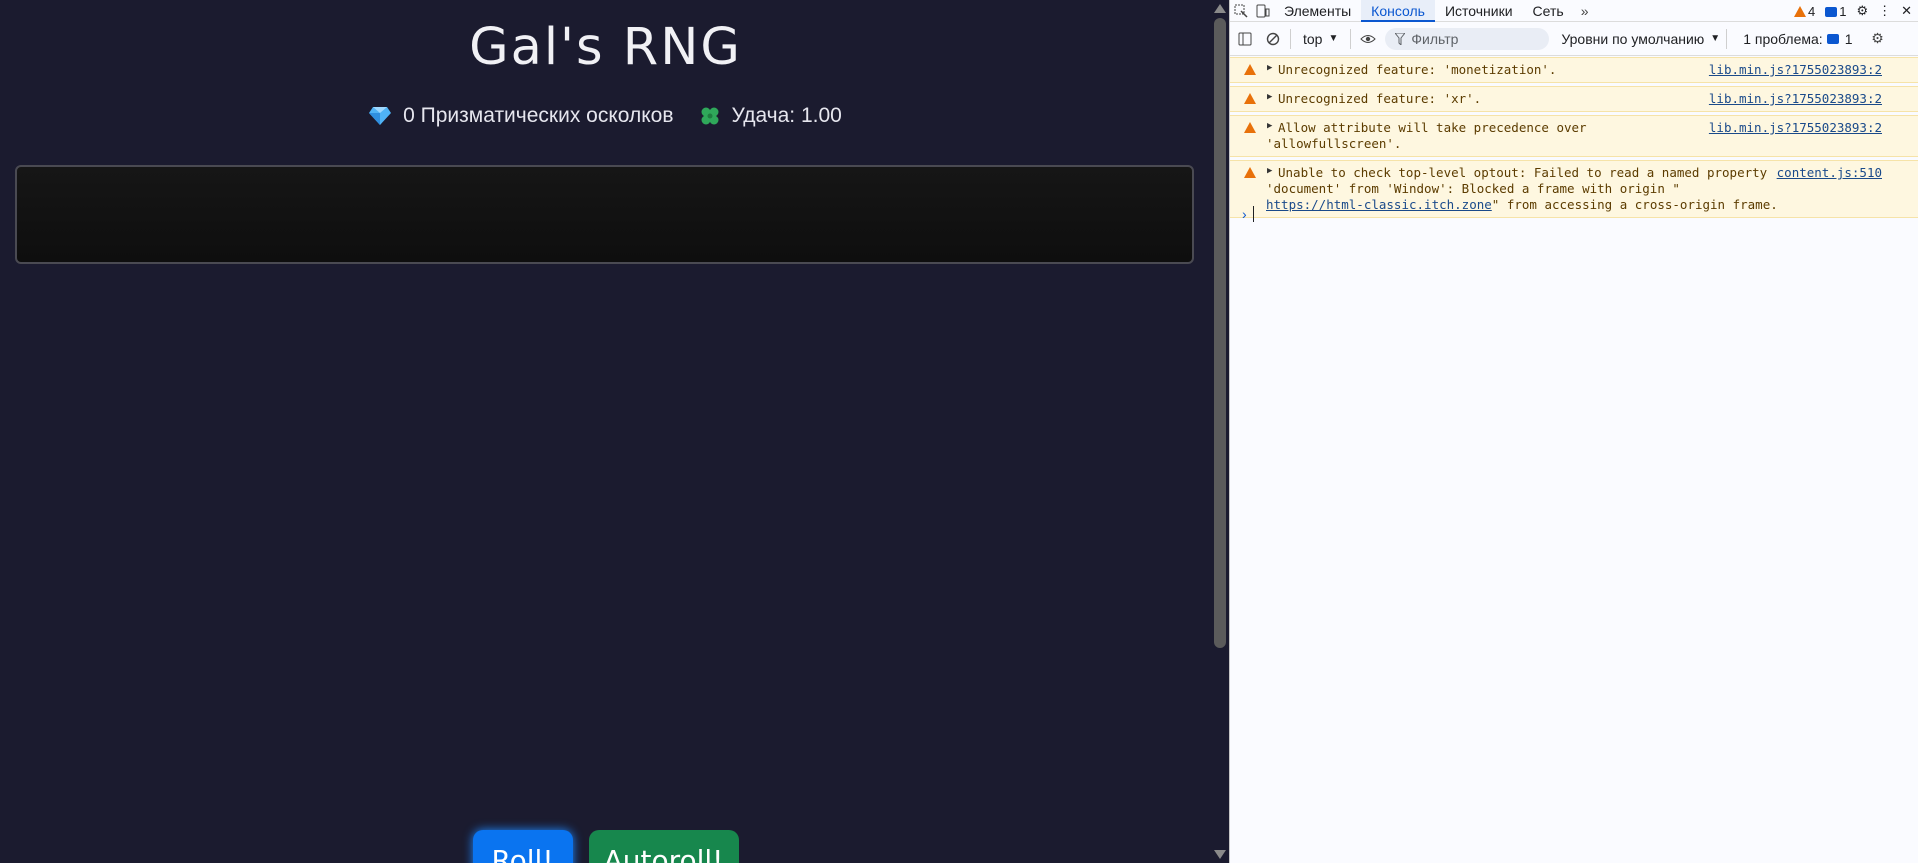 The width and height of the screenshot is (1918, 863). I want to click on game-scrollbar, so click(1220, 431).